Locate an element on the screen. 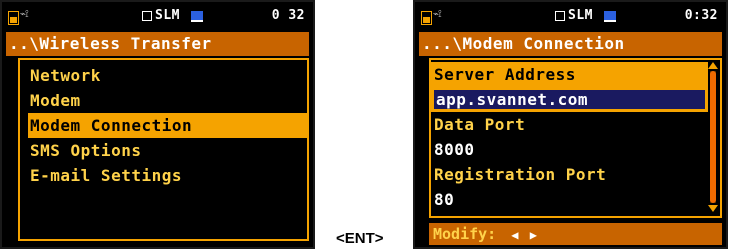 The height and width of the screenshot is (249, 730). scrollbar-thumb is located at coordinates (713, 137).